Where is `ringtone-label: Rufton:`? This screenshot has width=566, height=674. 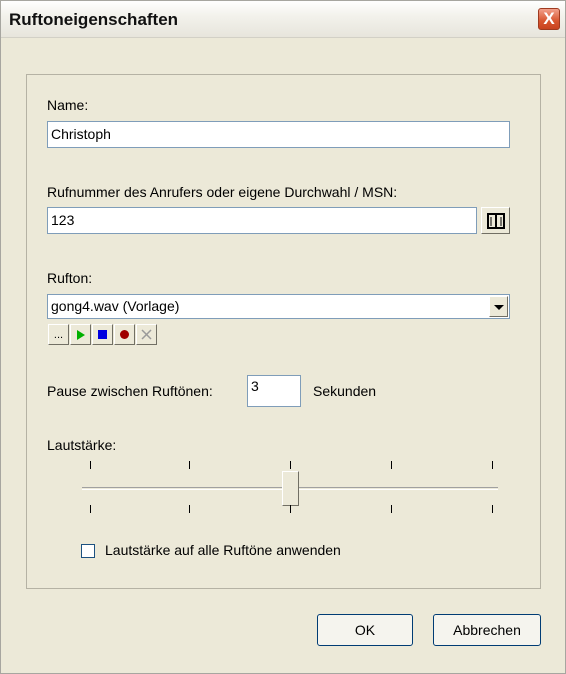
ringtone-label: Rufton: is located at coordinates (70, 278).